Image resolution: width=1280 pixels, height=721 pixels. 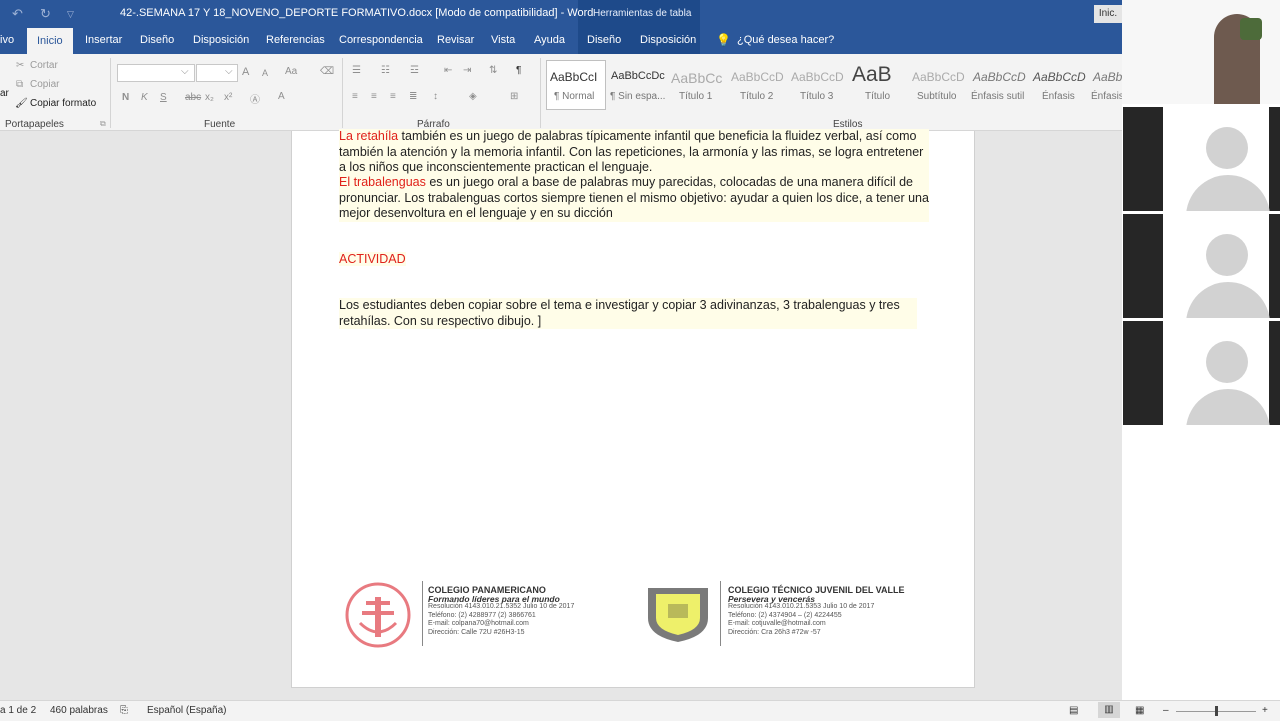 I want to click on clear-format-icon: ⌫, so click(x=327, y=71).